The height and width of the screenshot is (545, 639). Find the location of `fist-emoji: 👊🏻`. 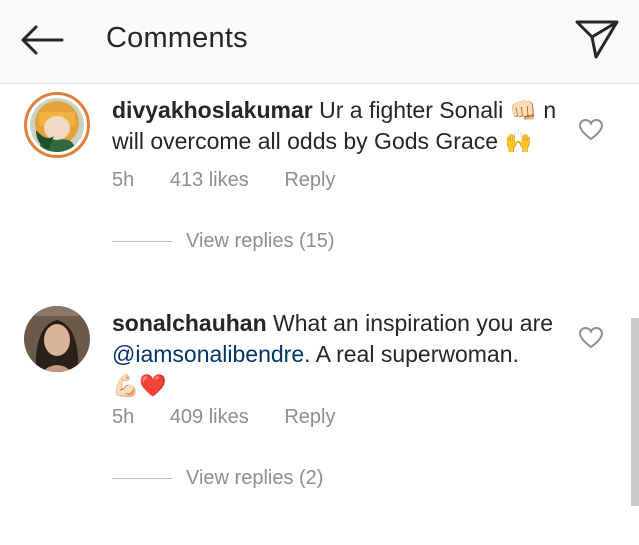

fist-emoji: 👊🏻 is located at coordinates (523, 110).